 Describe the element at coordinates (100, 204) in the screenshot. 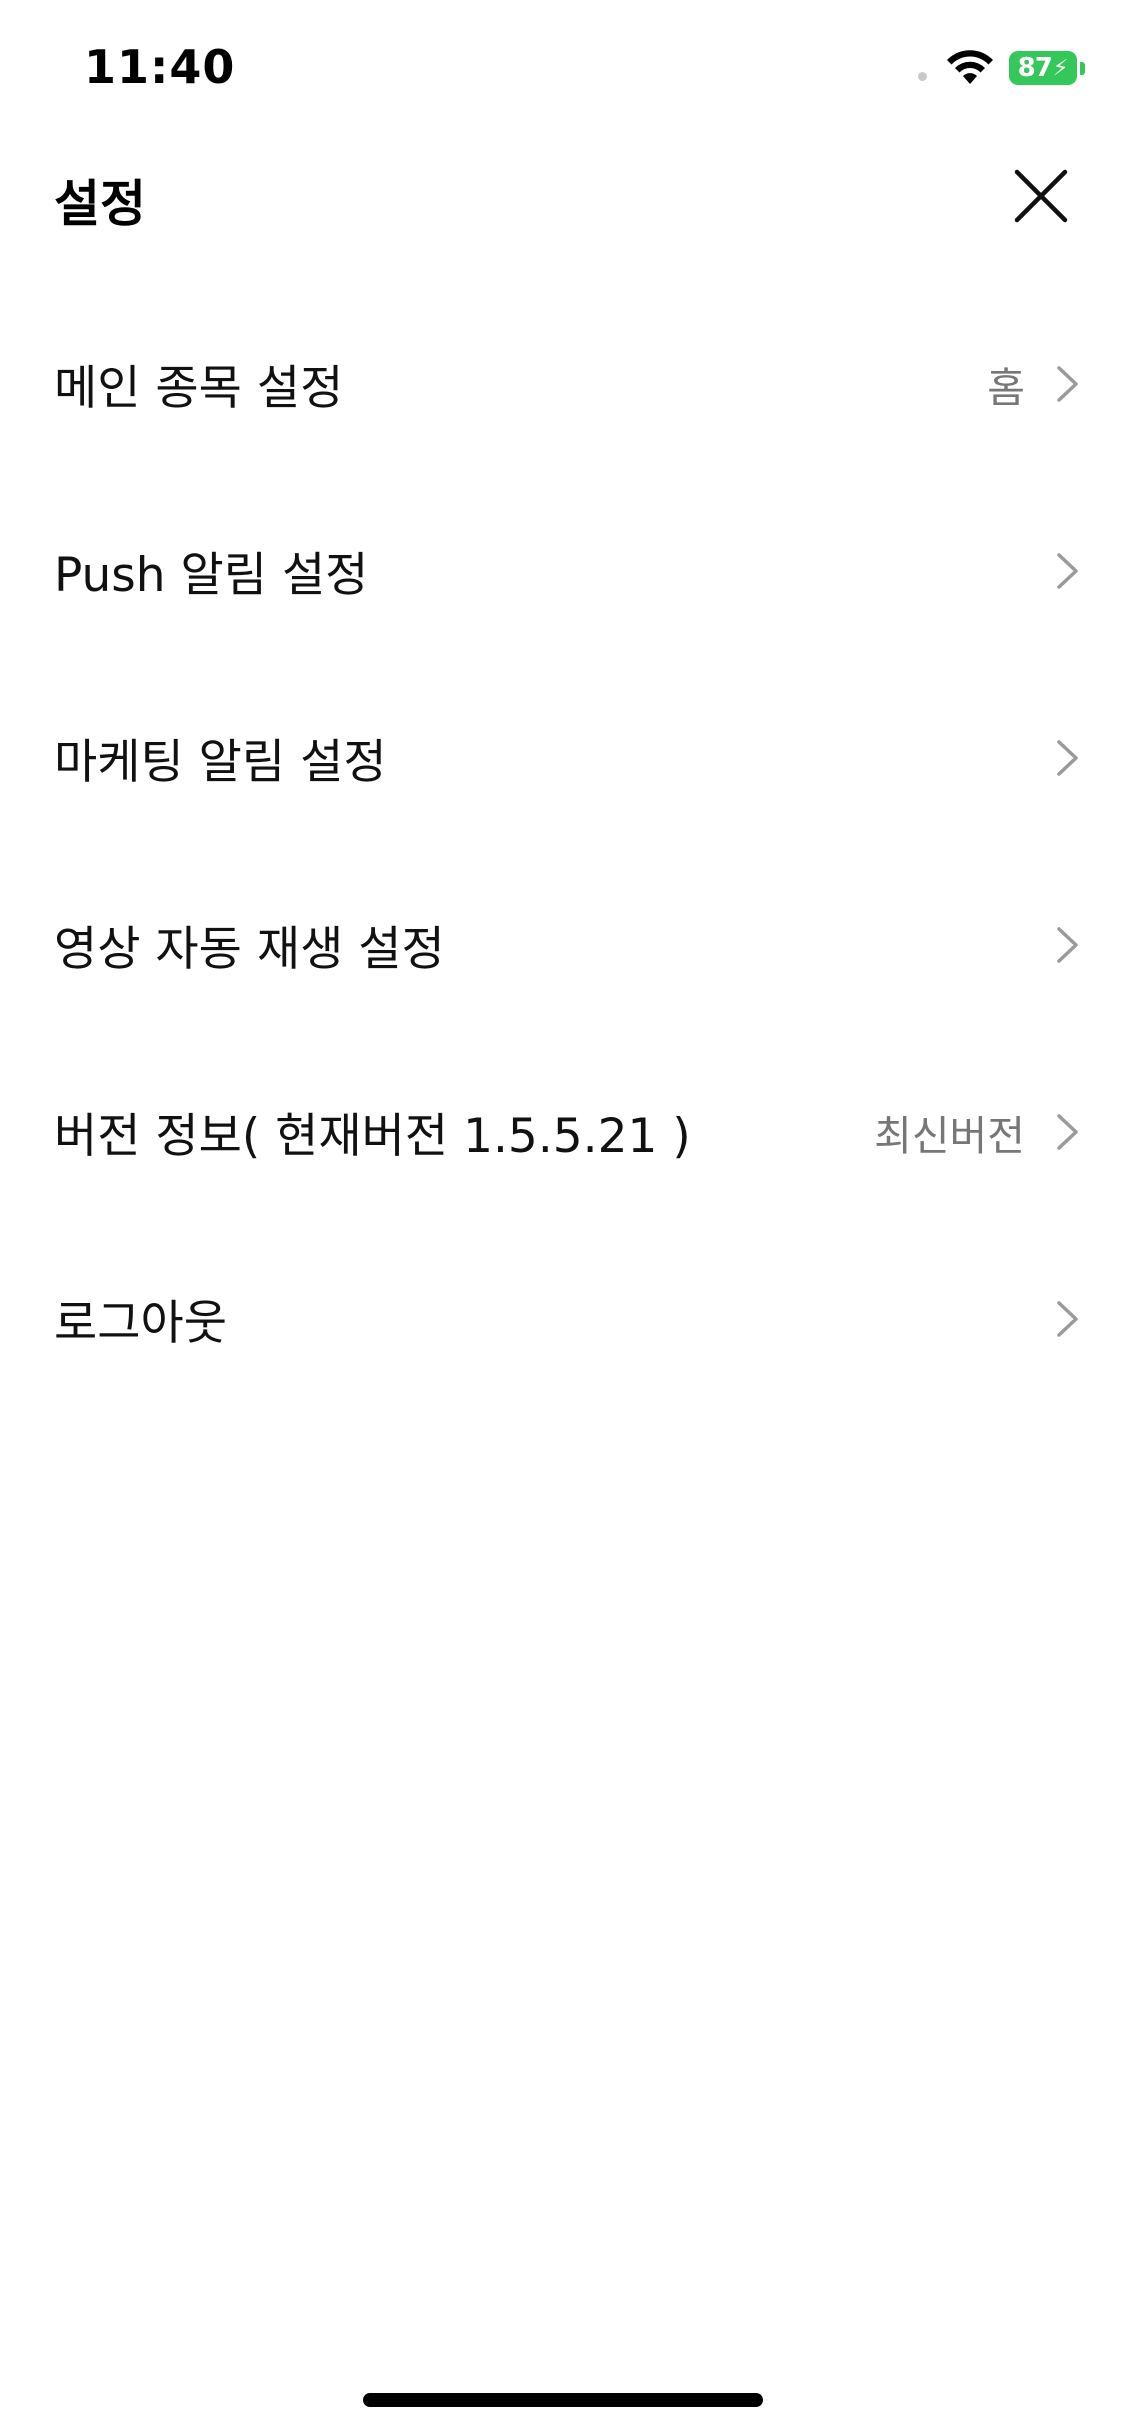

I see `page-title: 설정` at that location.